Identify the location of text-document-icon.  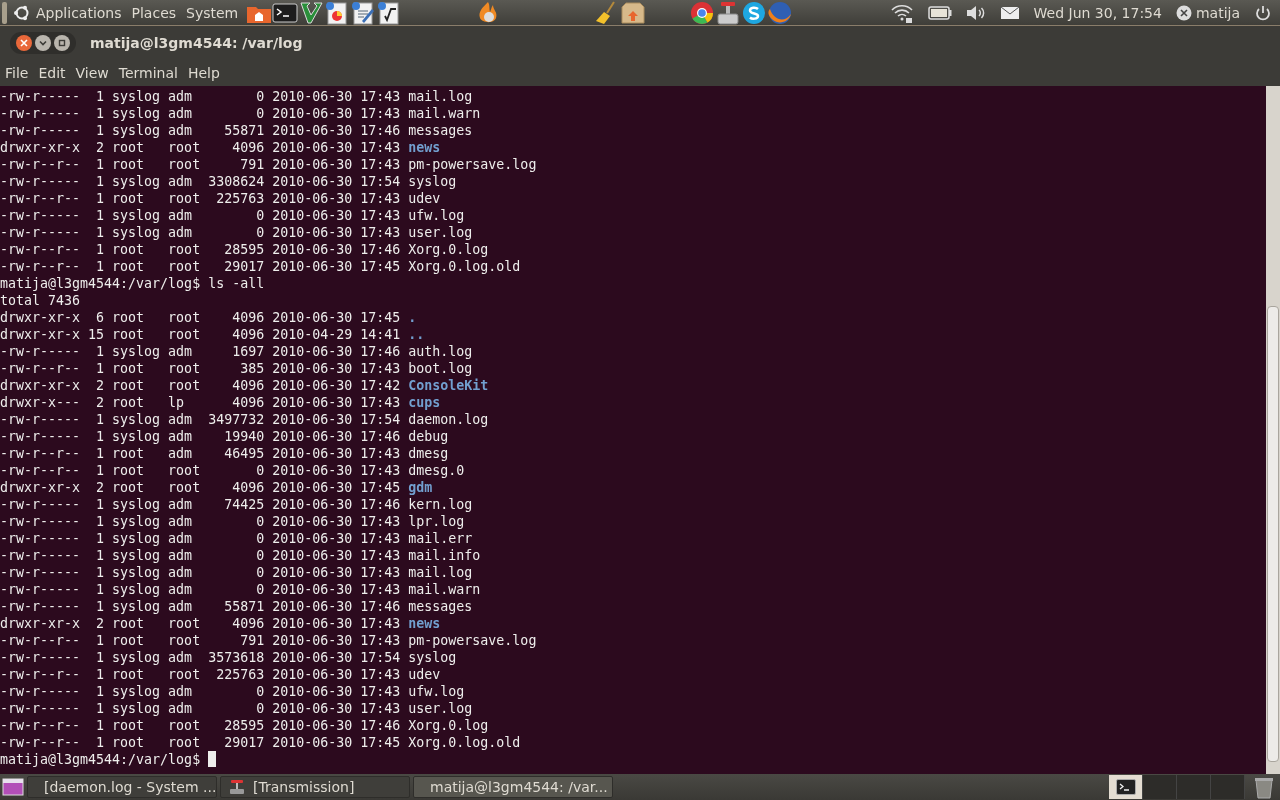
(363, 12).